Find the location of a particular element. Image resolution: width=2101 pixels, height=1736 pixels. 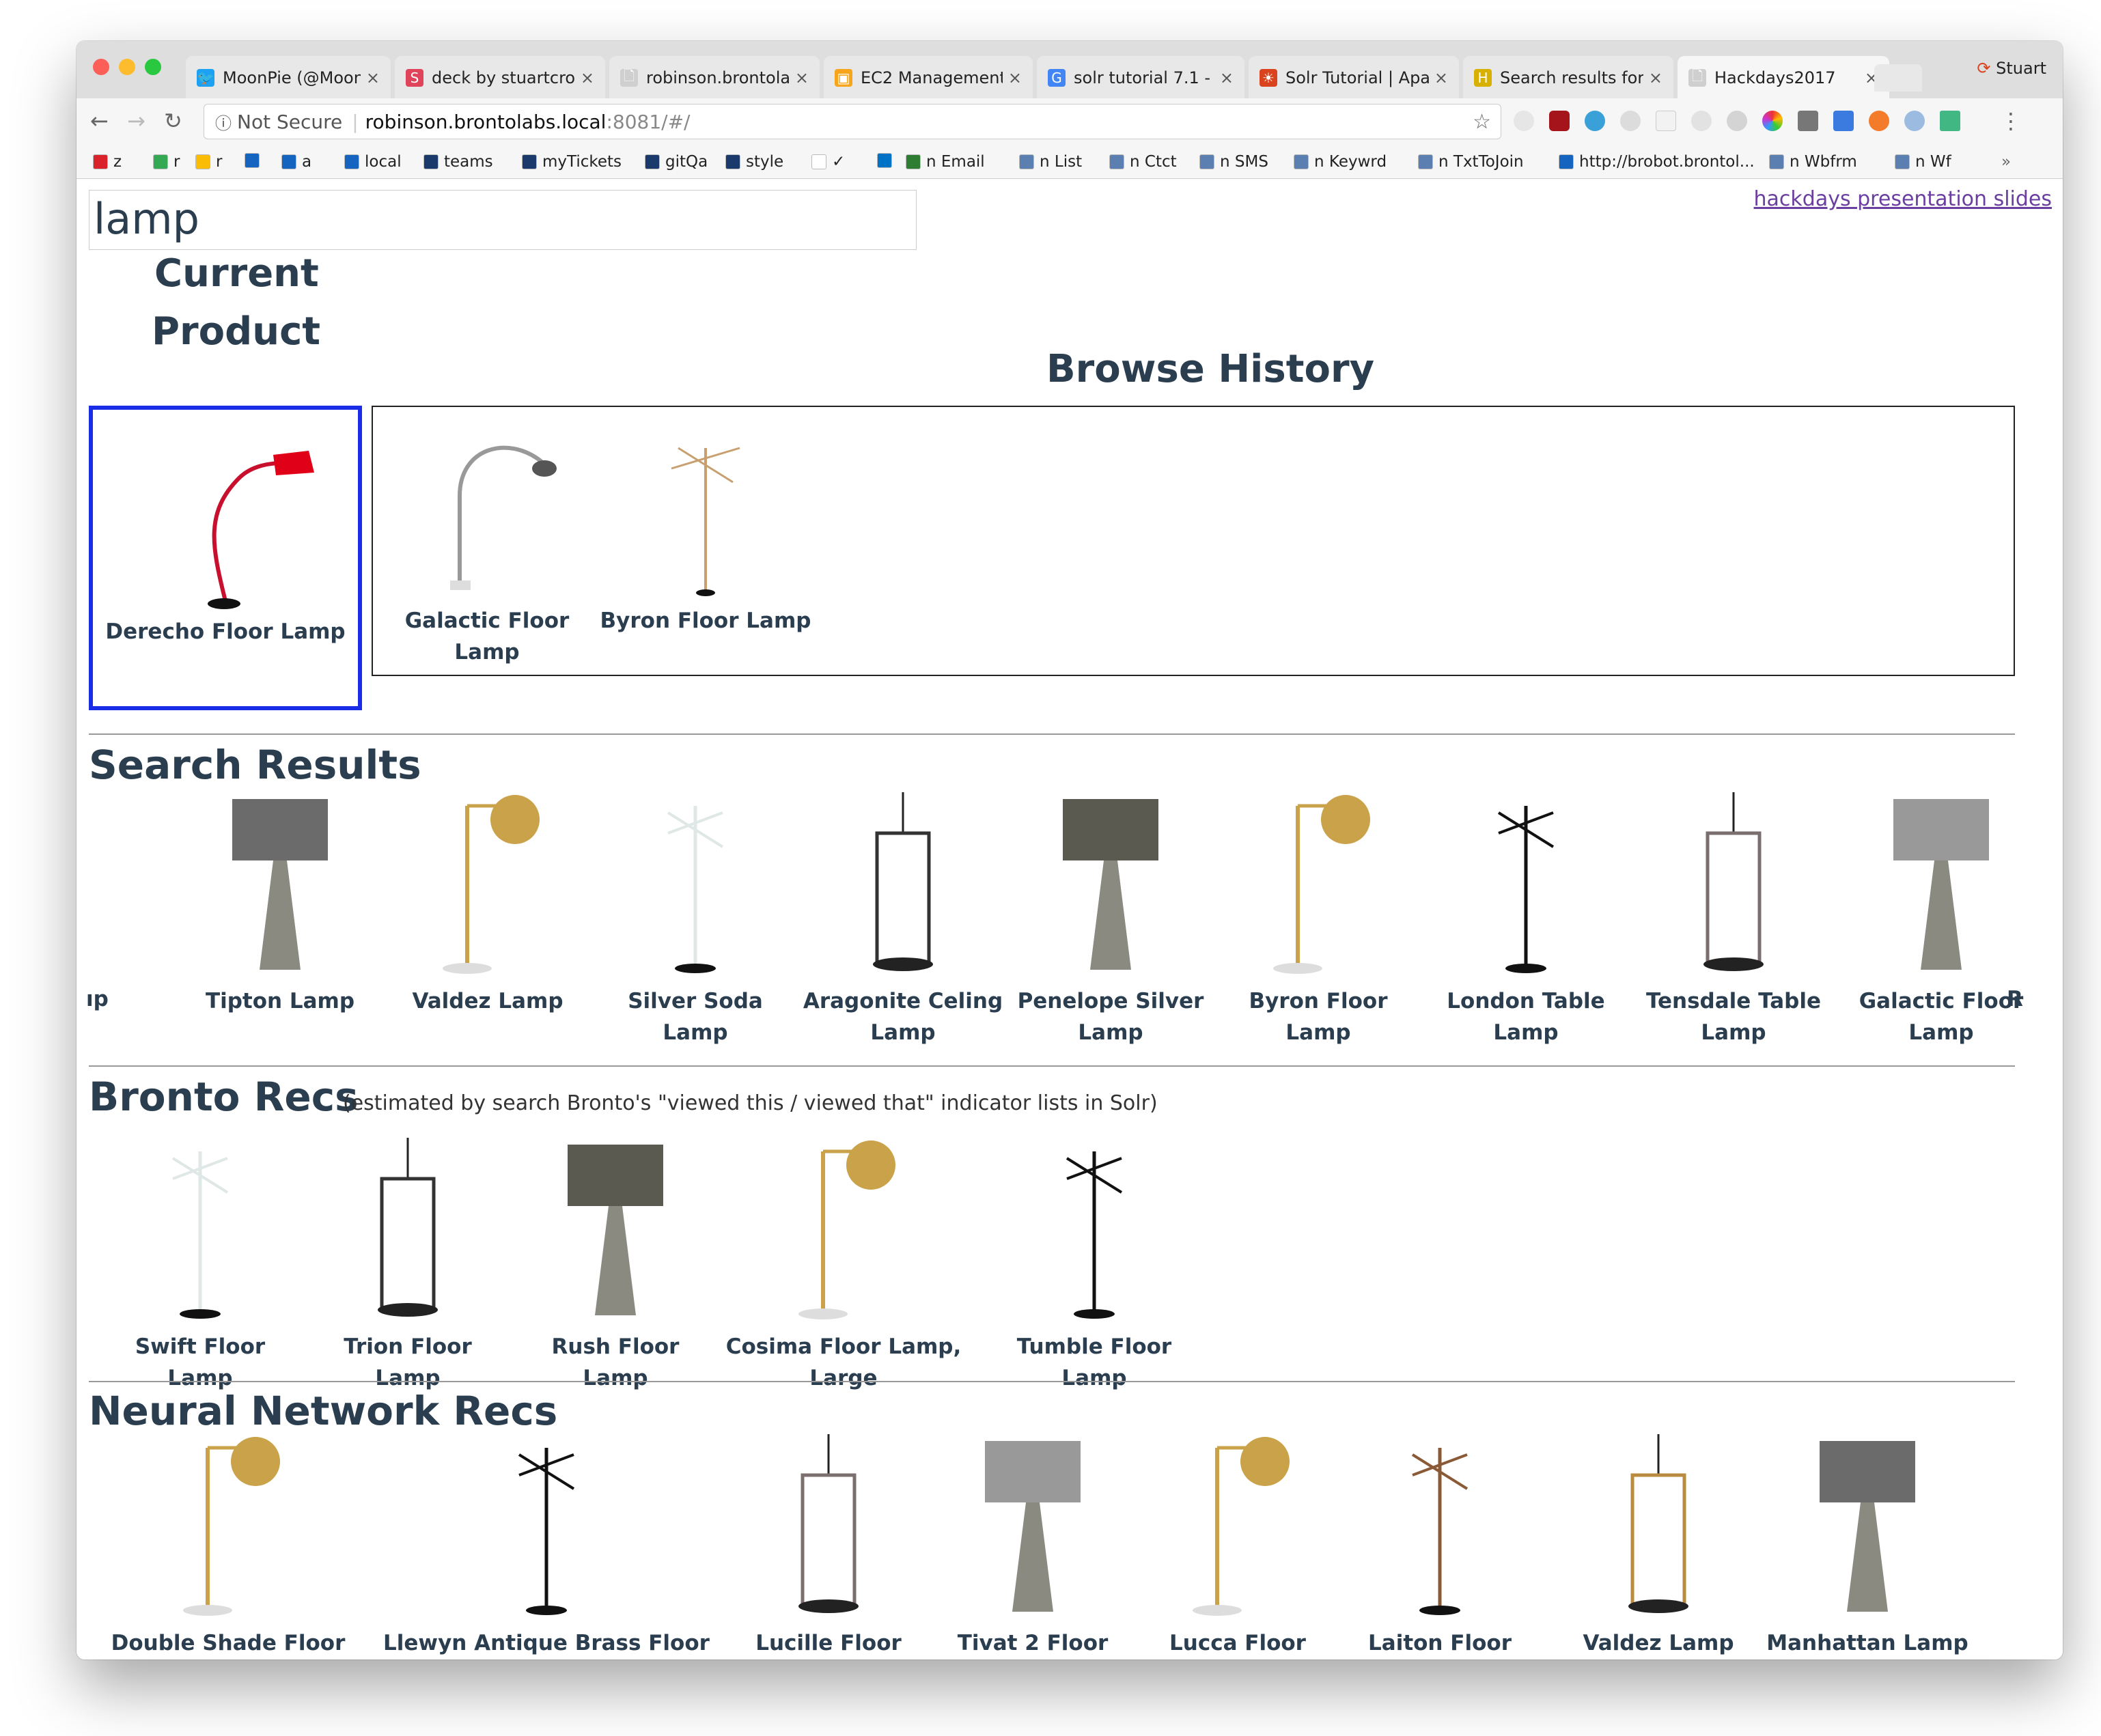

browser-tab: Sdeck by stuartcro × is located at coordinates (500, 78).